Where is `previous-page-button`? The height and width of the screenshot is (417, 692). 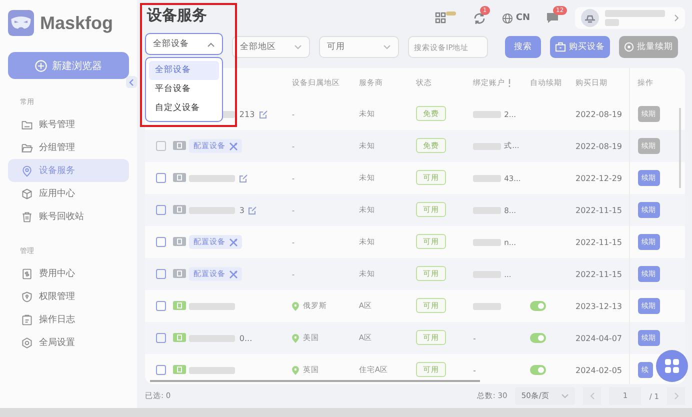 previous-page-button is located at coordinates (592, 396).